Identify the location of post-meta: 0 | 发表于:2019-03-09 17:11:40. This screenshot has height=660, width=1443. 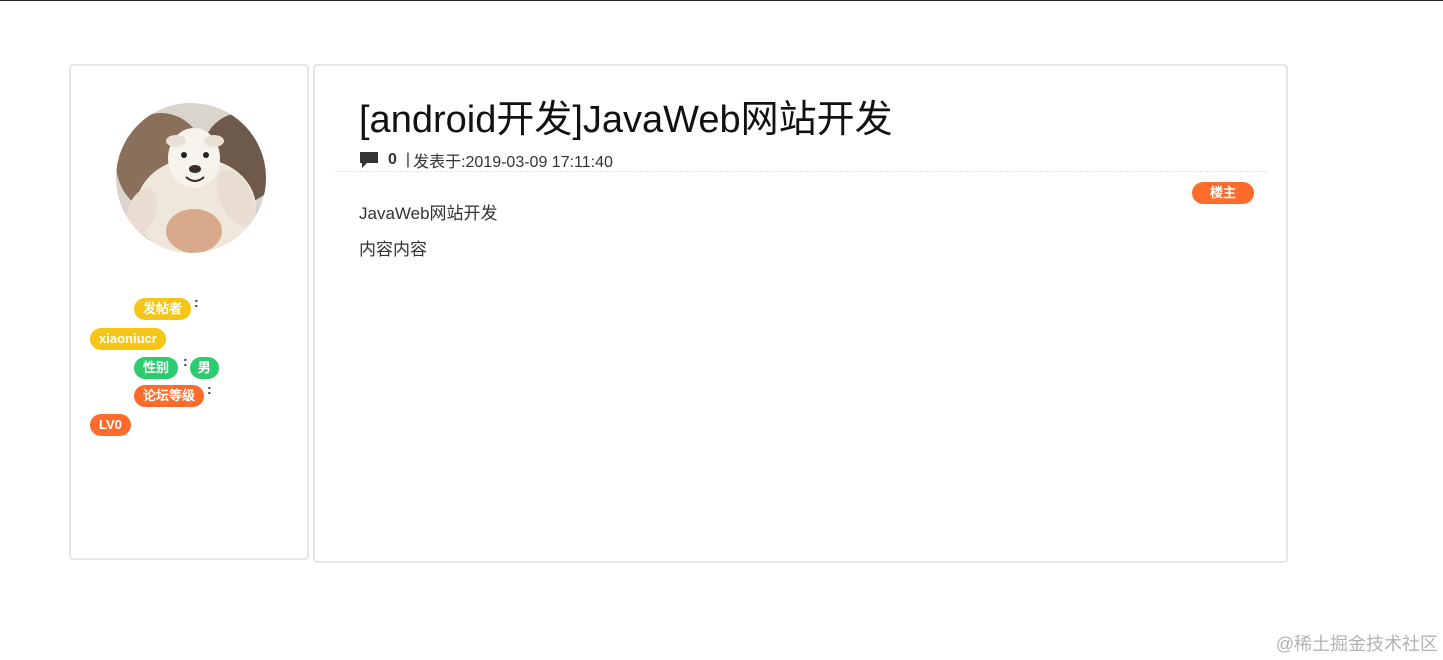
(486, 160).